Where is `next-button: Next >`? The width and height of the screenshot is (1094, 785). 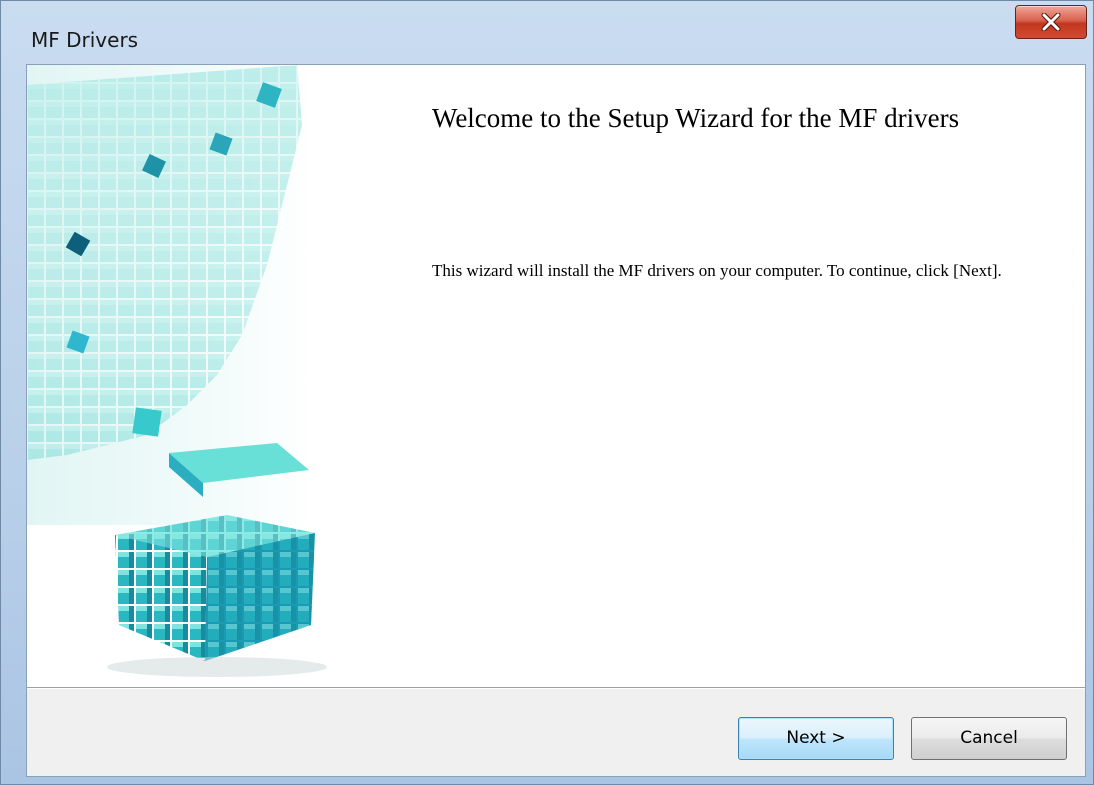
next-button: Next > is located at coordinates (816, 738).